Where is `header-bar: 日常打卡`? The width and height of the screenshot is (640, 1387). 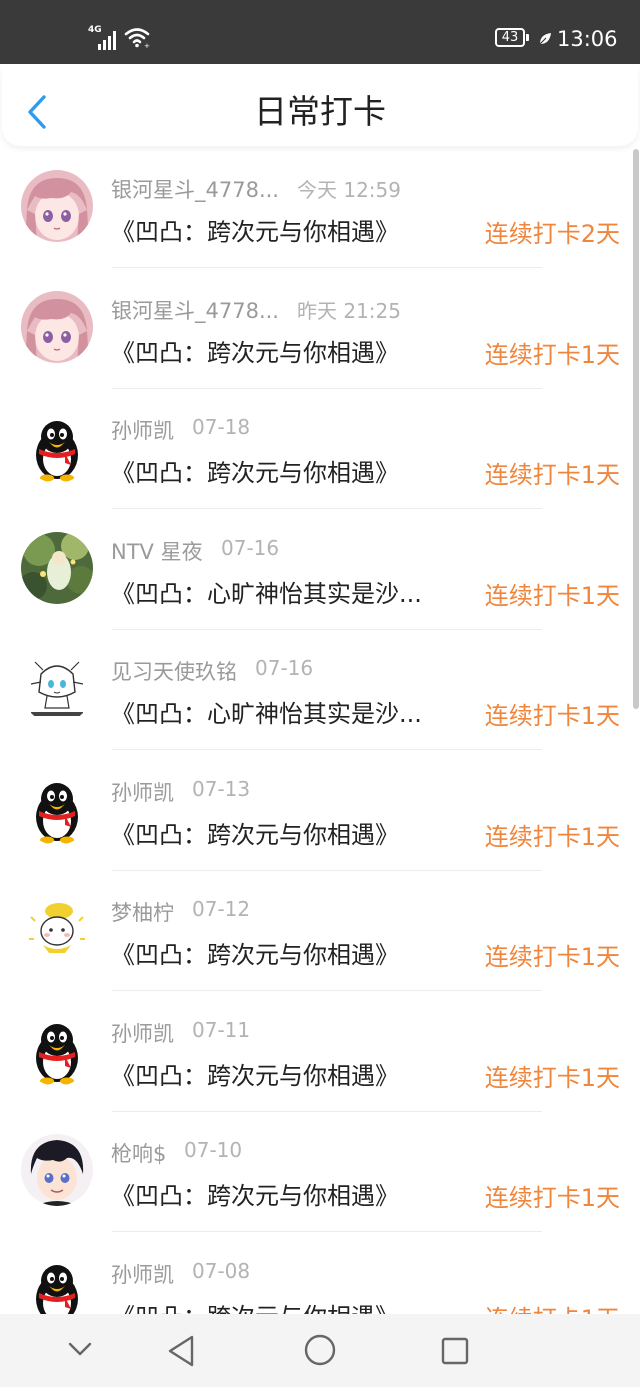 header-bar: 日常打卡 is located at coordinates (320, 106).